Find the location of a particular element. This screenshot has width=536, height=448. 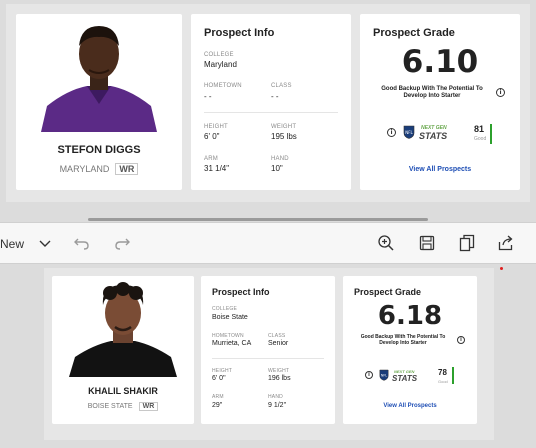

player-school: BOISE STATE is located at coordinates (110, 406).